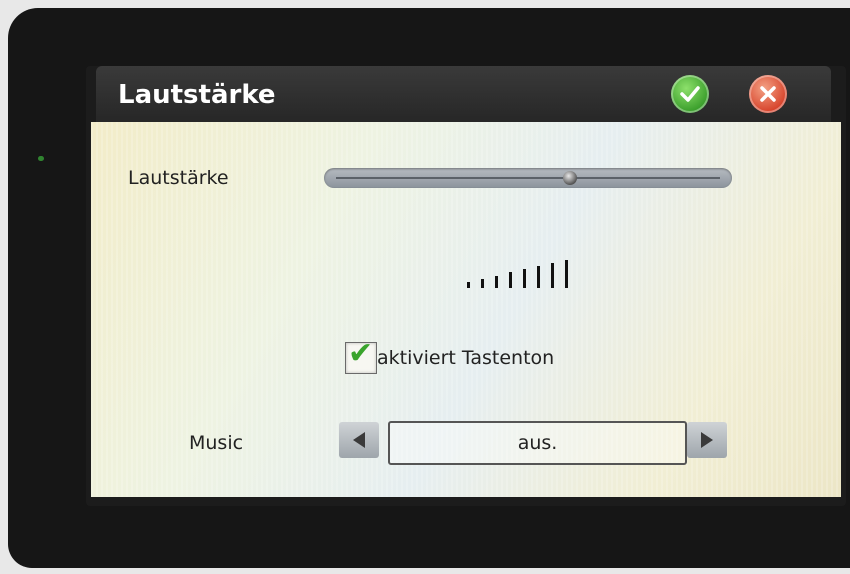 This screenshot has height=574, width=850. I want to click on cancel-button, so click(768, 94).